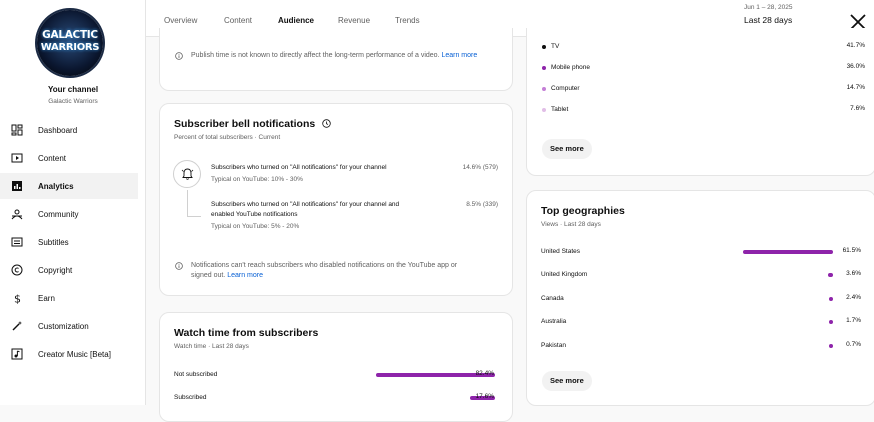 This screenshot has height=422, width=874. Describe the element at coordinates (853, 274) in the screenshot. I see `geography-row-value: 3.6%` at that location.